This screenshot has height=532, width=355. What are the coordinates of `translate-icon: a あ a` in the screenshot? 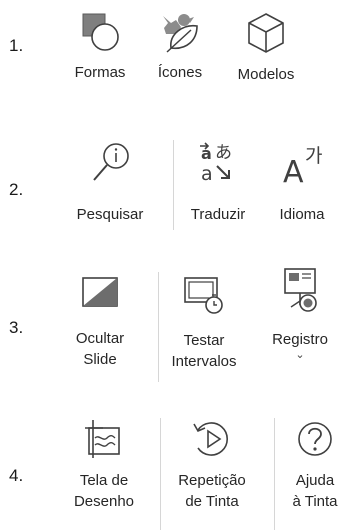 It's located at (216, 163).